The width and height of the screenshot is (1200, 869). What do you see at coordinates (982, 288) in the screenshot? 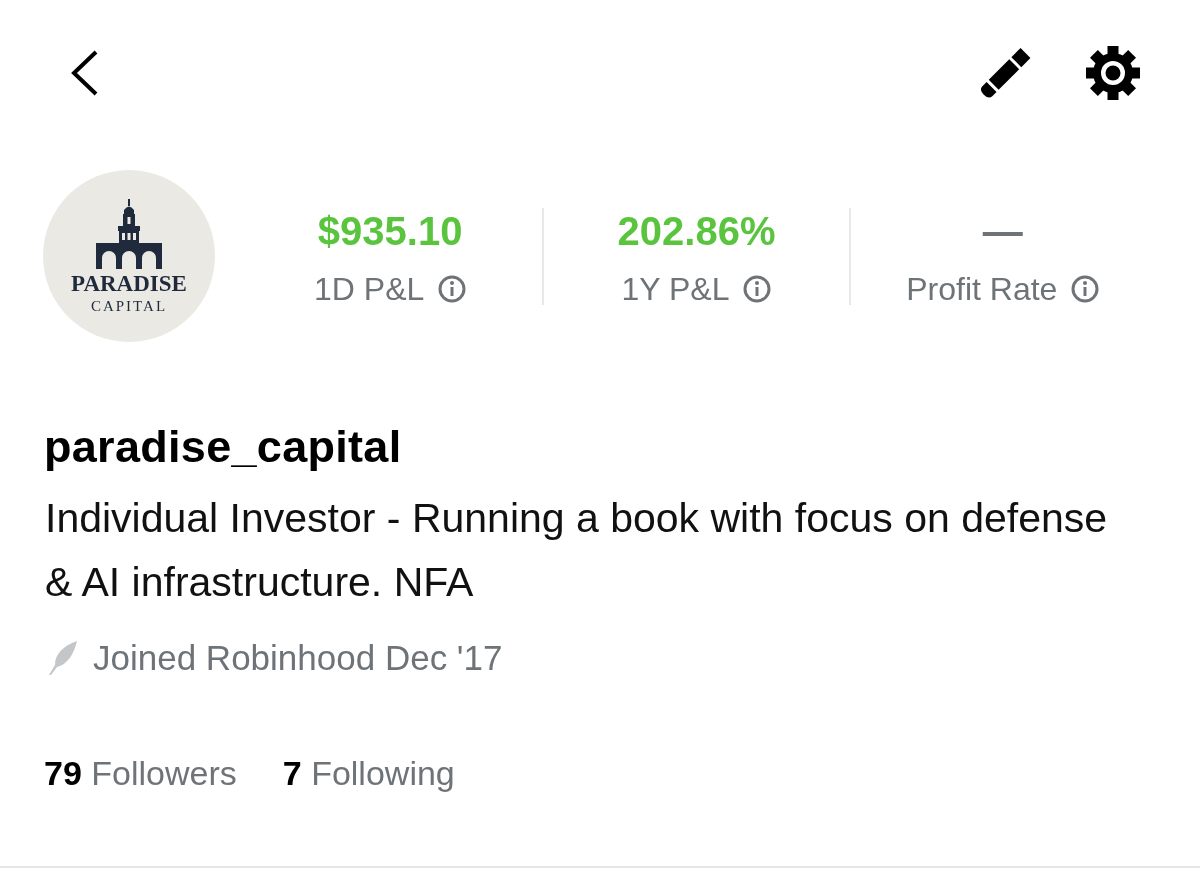
I see `stat-label: Profit Rate` at bounding box center [982, 288].